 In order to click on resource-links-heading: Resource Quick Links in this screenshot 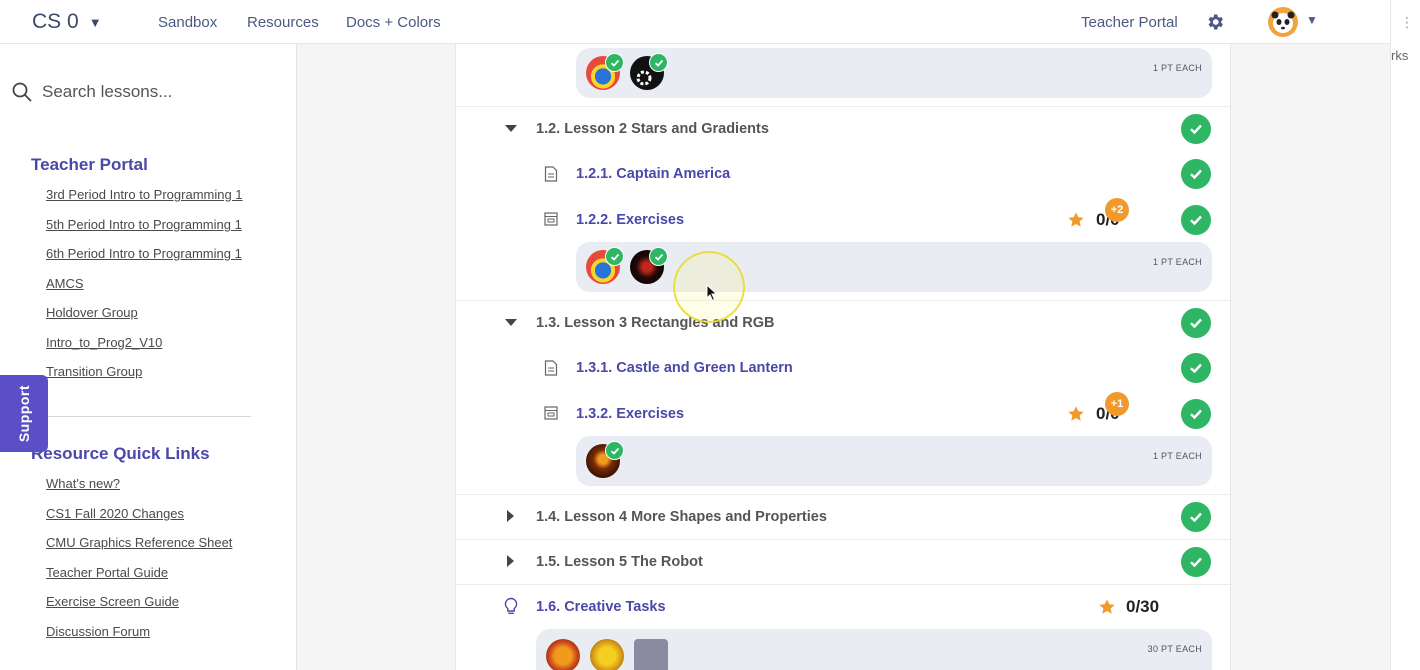, I will do `click(120, 453)`.